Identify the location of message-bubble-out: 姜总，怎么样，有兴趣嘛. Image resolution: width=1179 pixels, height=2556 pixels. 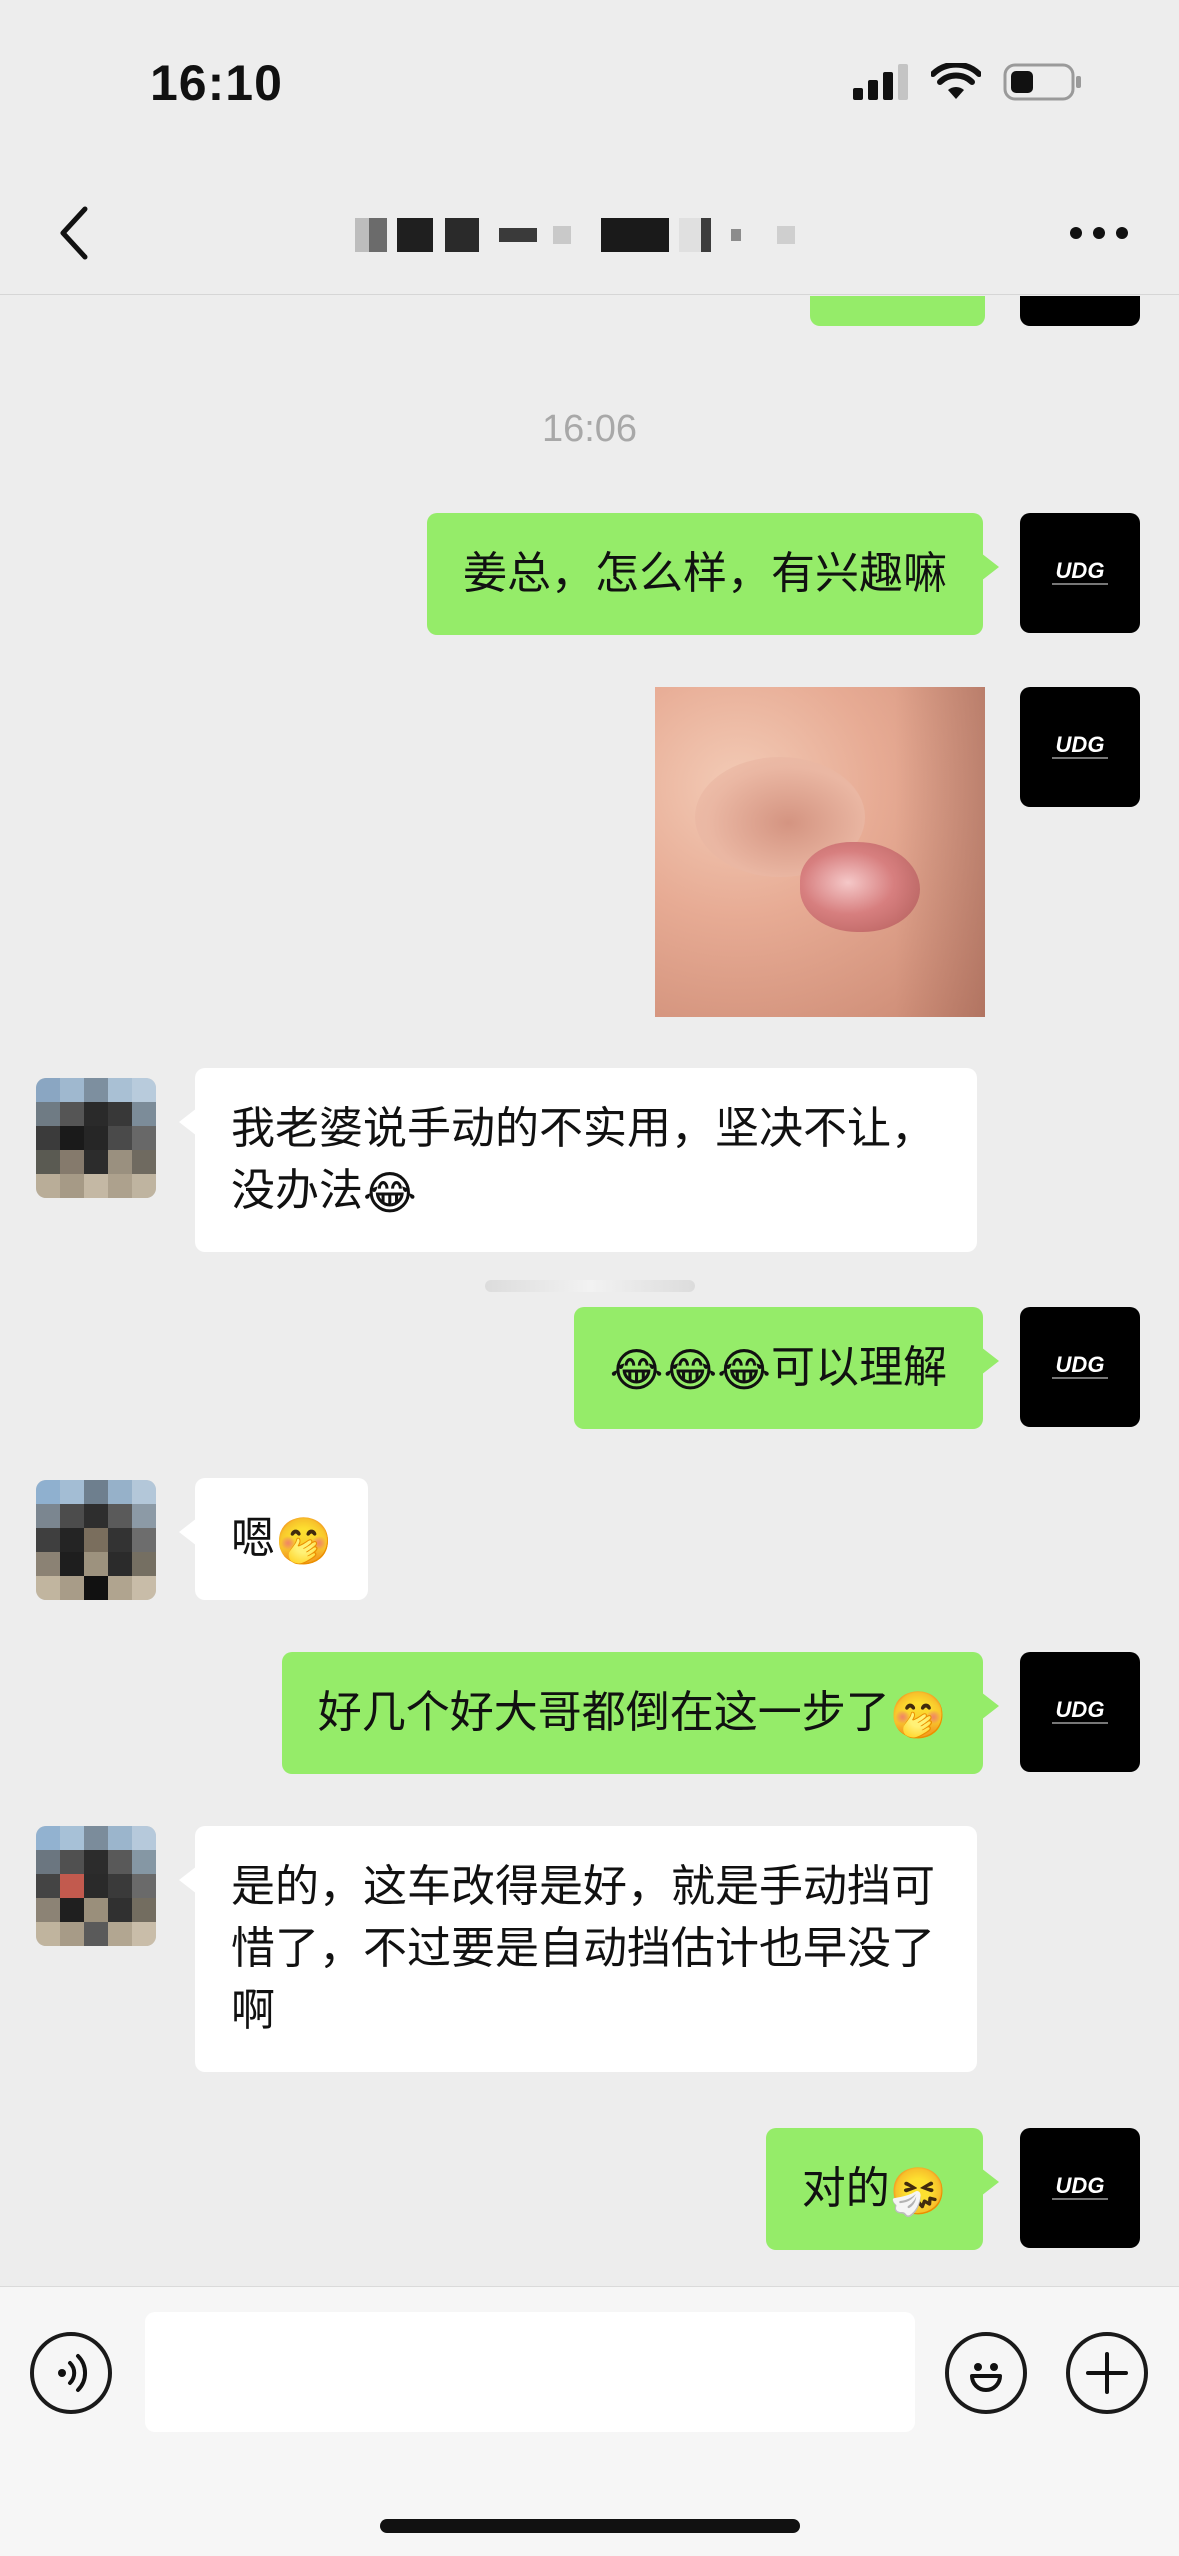
(713, 574).